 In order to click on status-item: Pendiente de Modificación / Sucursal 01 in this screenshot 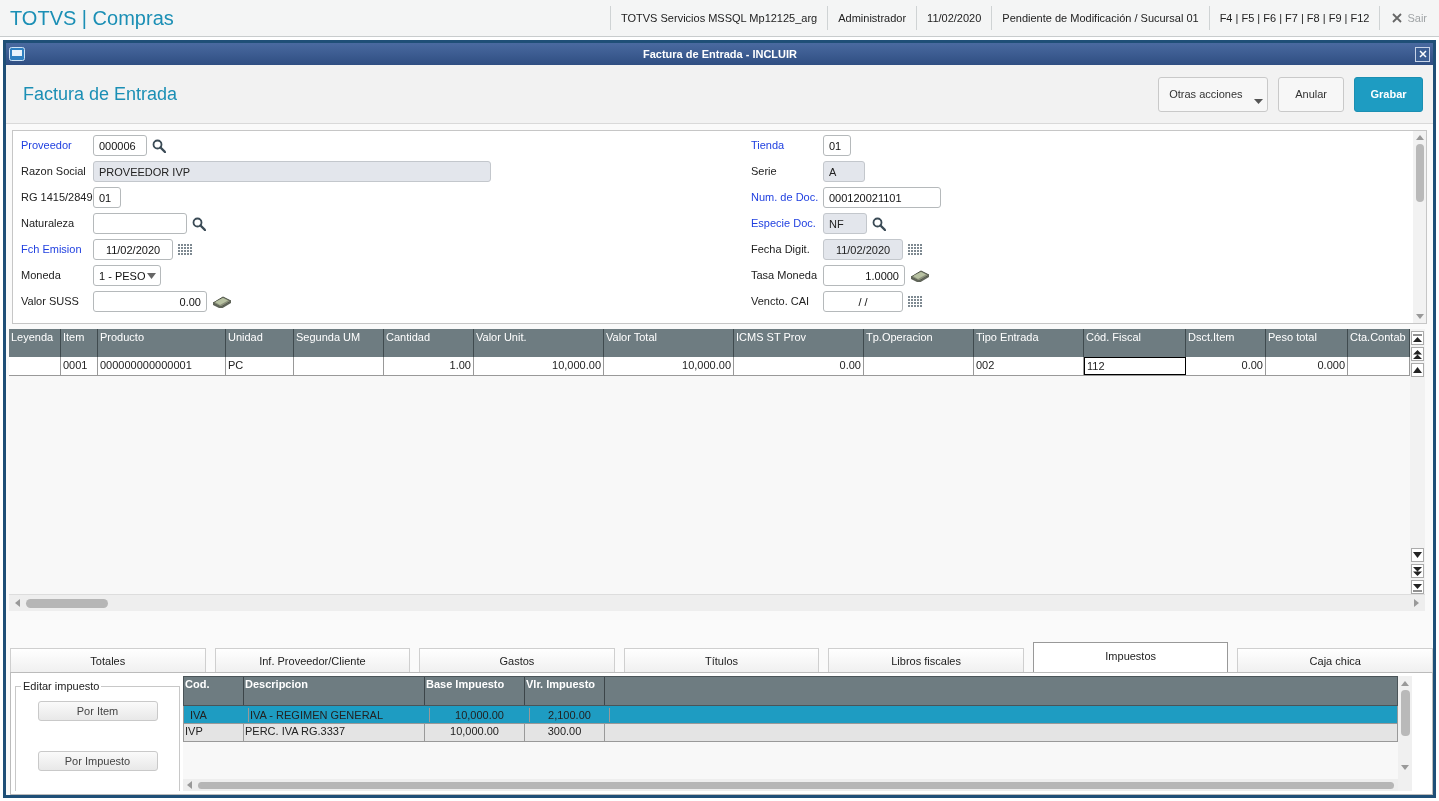, I will do `click(1100, 18)`.